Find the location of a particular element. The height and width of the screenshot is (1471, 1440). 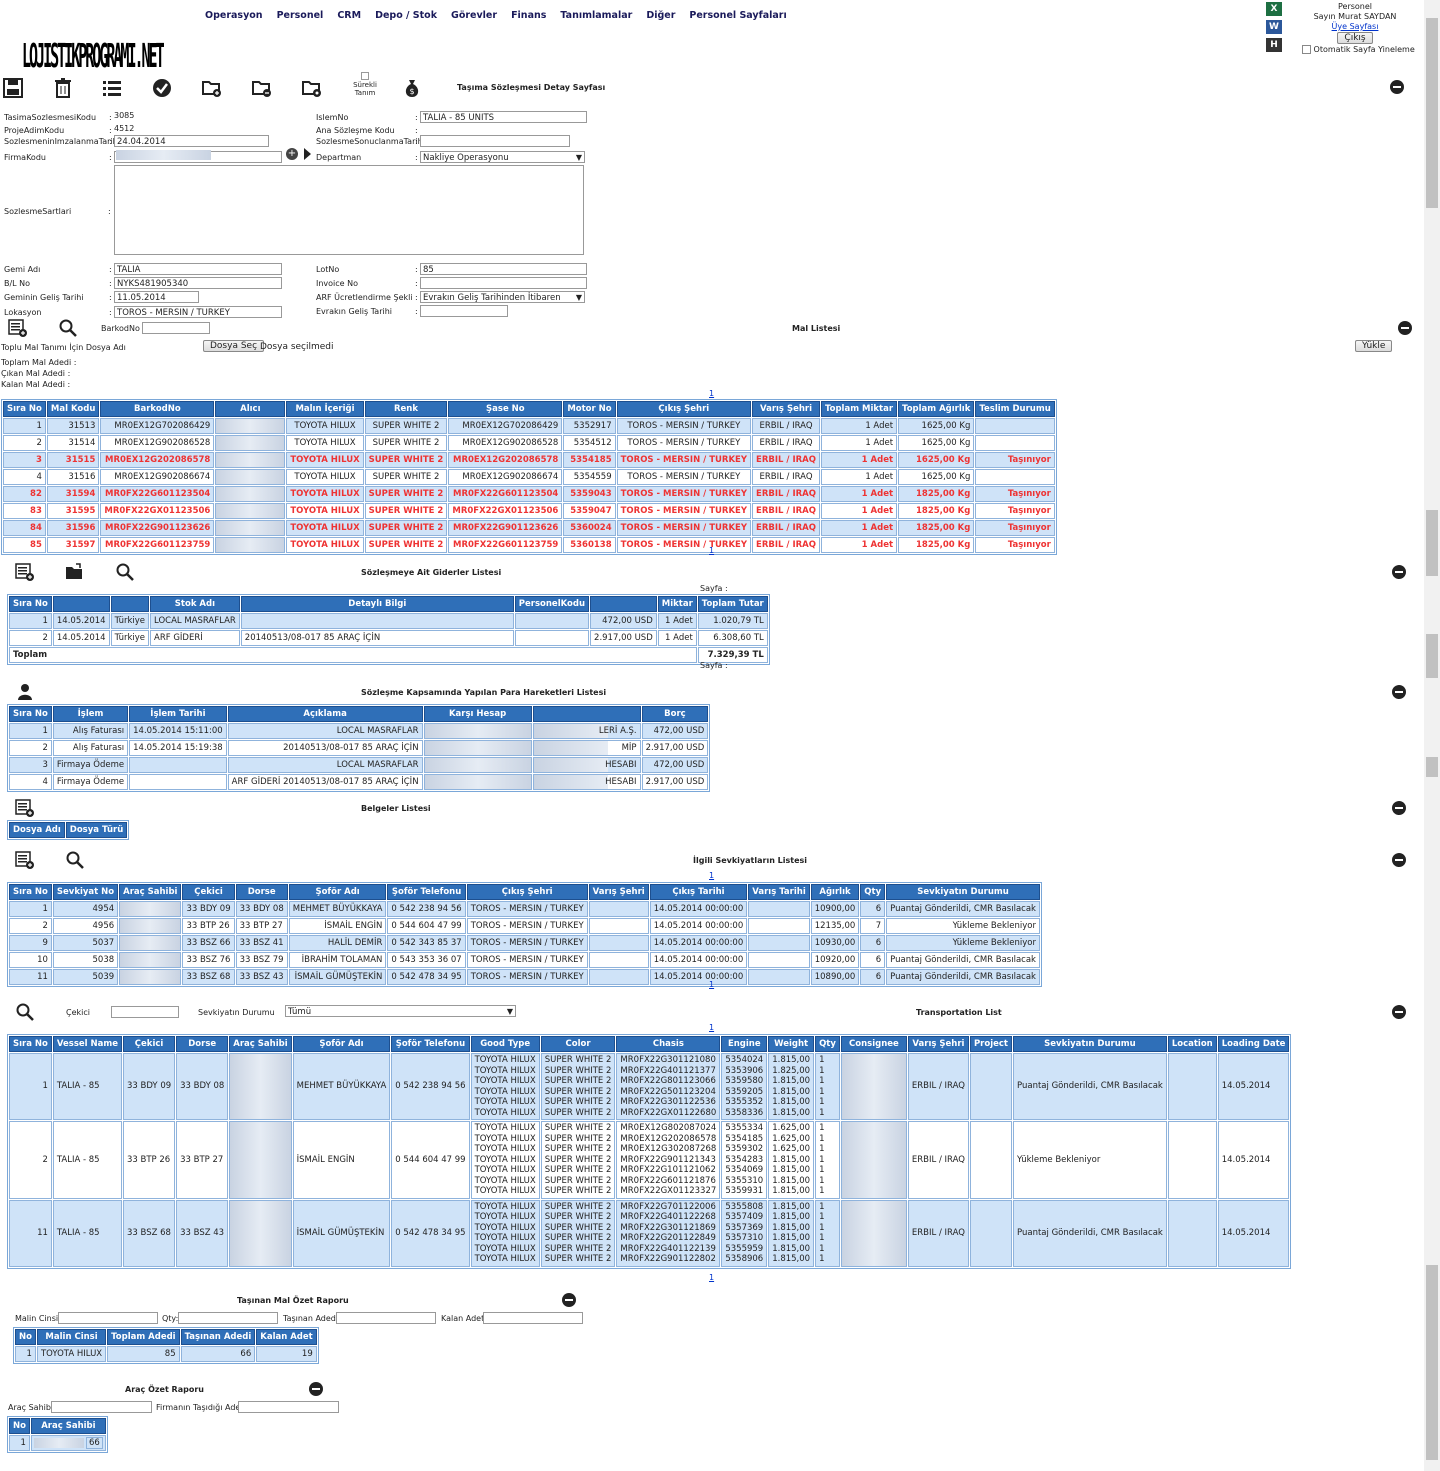

nav-item-3: Depo / Stok is located at coordinates (406, 15).